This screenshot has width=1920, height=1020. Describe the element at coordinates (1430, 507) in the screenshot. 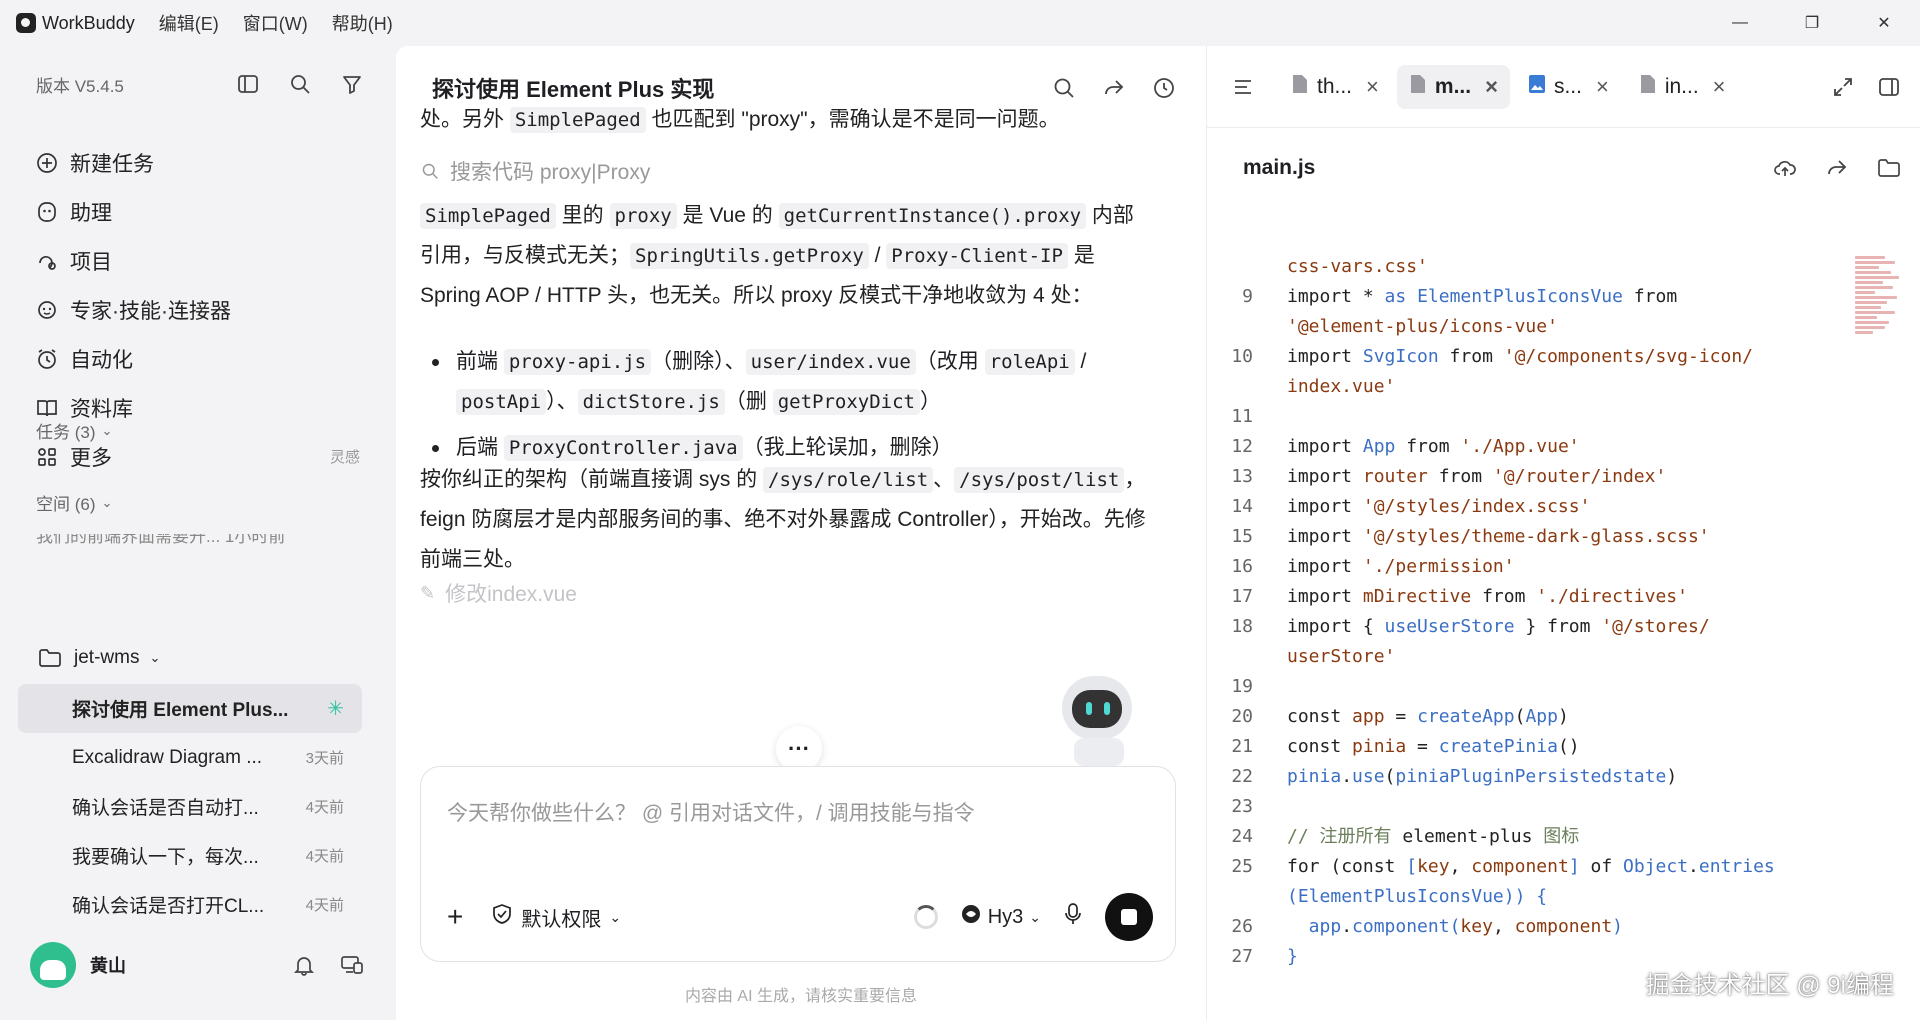

I see `line-source: import '@/styles/index.scss'` at that location.